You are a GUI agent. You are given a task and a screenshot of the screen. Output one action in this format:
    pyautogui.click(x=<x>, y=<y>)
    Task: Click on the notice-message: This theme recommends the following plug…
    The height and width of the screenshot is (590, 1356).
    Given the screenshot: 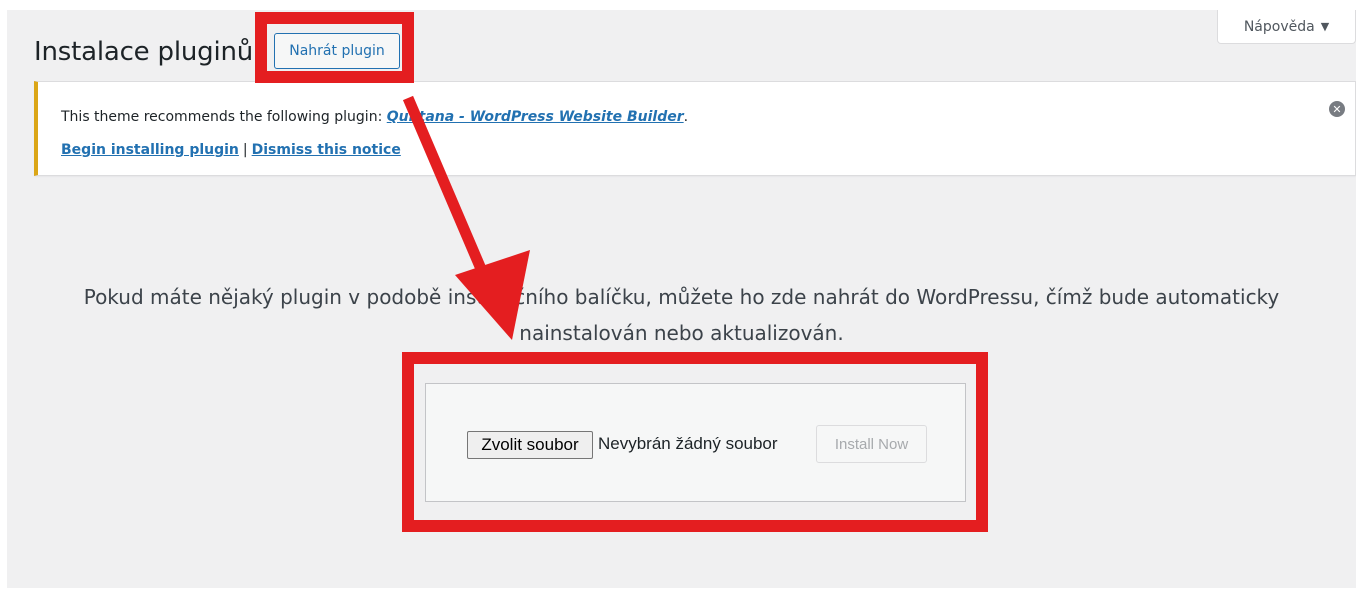 What is the action you would take?
    pyautogui.click(x=374, y=117)
    